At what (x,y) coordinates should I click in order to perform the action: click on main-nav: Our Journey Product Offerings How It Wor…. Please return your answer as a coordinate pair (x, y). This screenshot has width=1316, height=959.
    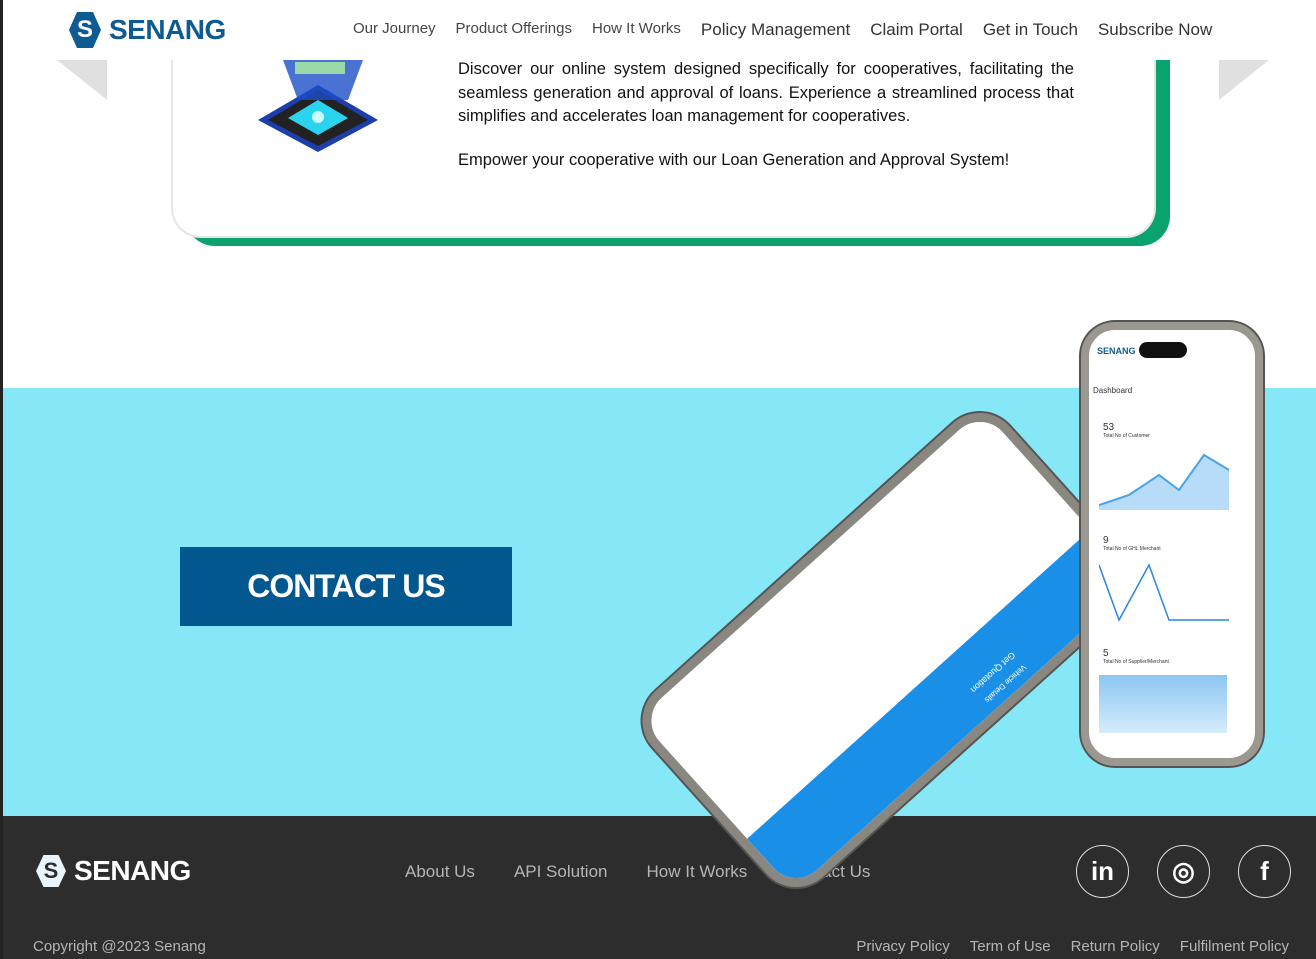
    Looking at the image, I should click on (782, 30).